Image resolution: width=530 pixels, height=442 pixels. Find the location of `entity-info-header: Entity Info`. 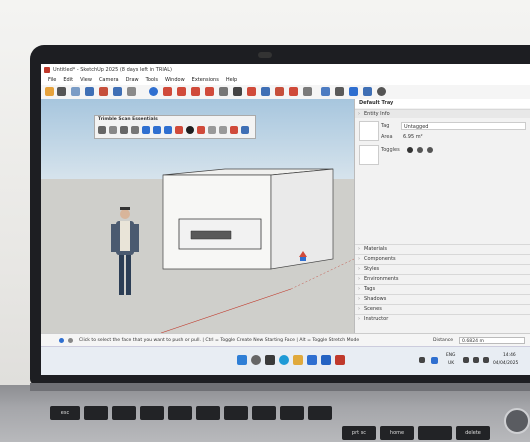

entity-info-header: Entity Info is located at coordinates (442, 114).